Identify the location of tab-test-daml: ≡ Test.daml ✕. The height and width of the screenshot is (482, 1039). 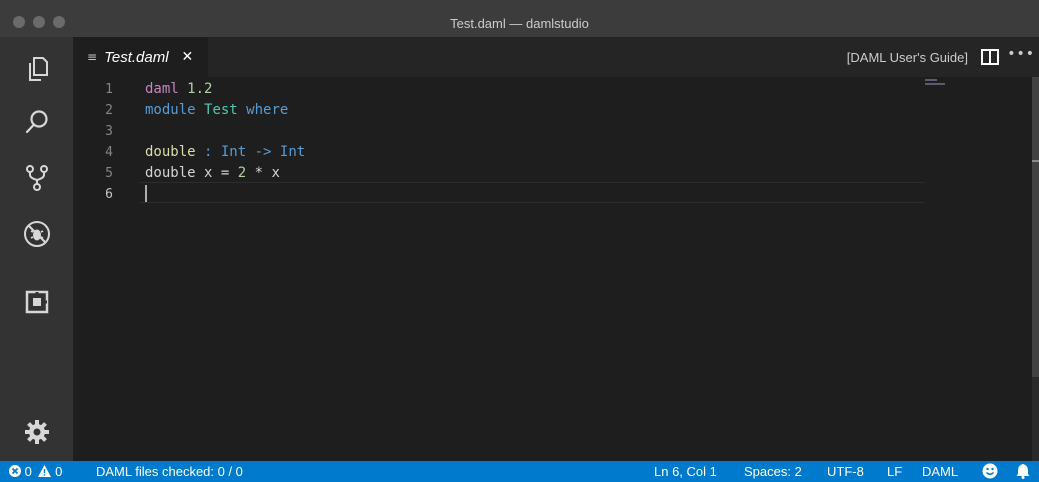
(140, 57).